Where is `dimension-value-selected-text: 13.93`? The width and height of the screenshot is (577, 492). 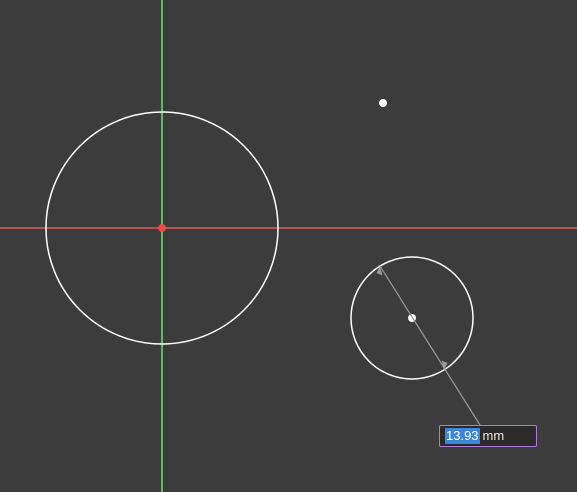 dimension-value-selected-text: 13.93 is located at coordinates (462, 436).